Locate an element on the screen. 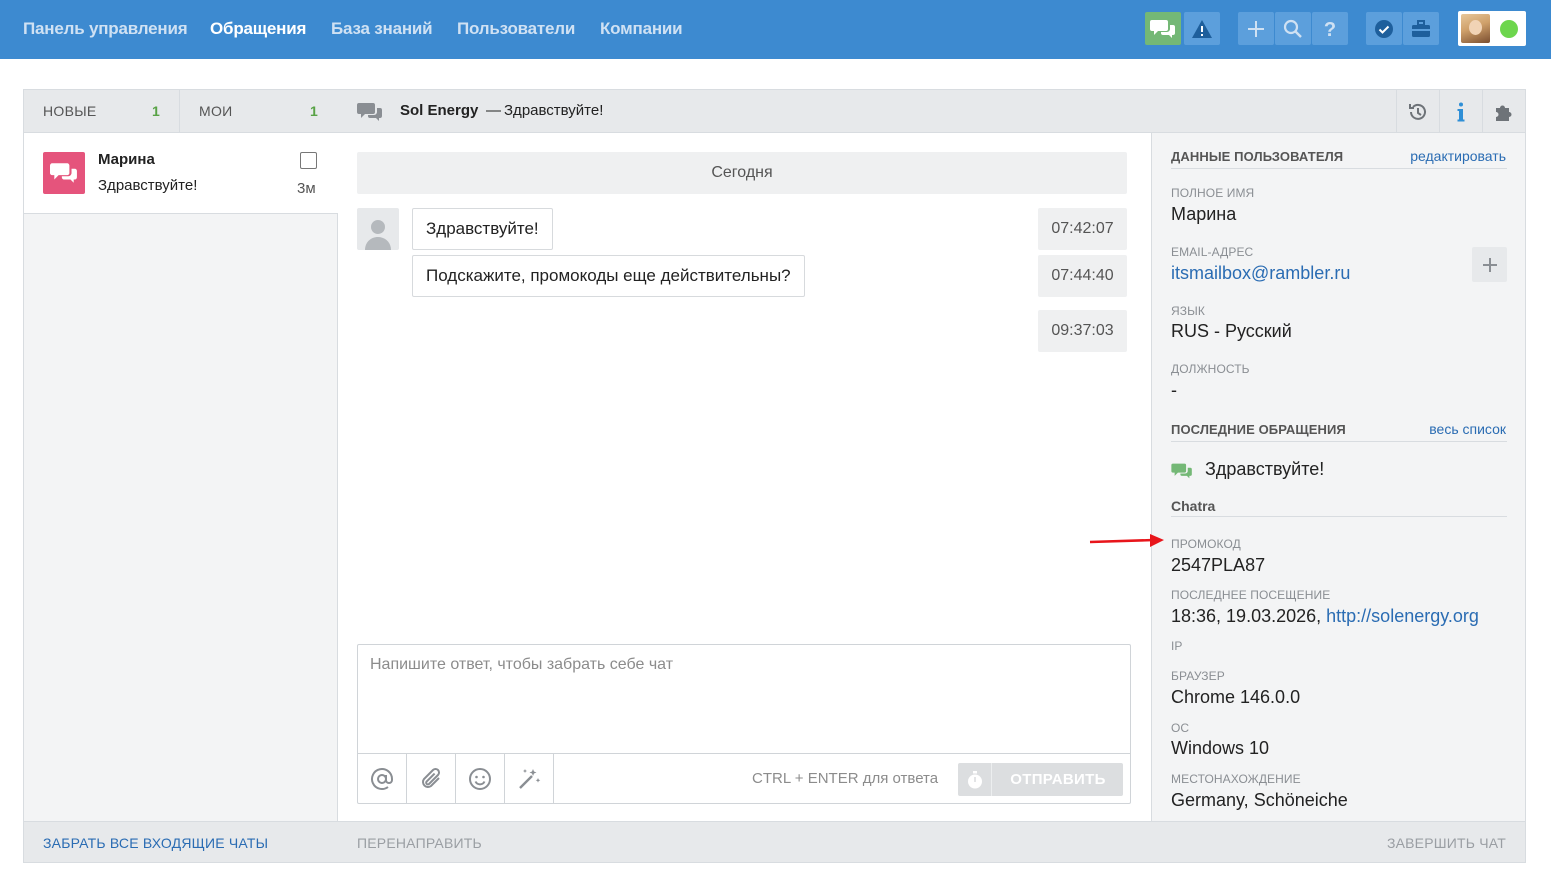 This screenshot has height=888, width=1551. email-link: itsmailbox@rambler.ru is located at coordinates (1260, 273).